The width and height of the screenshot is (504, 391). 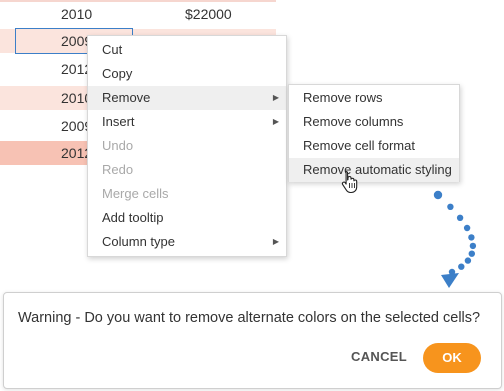 What do you see at coordinates (118, 145) in the screenshot?
I see `menu-item-label: Undo` at bounding box center [118, 145].